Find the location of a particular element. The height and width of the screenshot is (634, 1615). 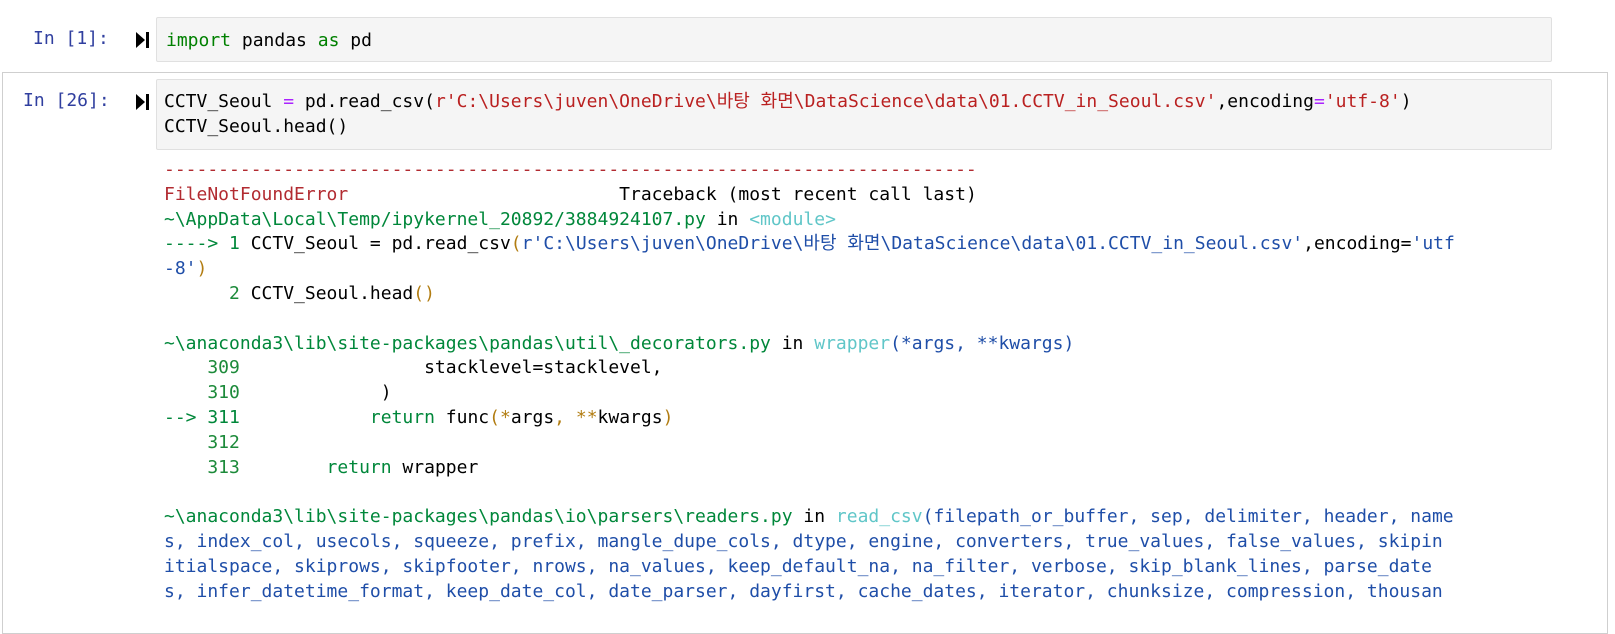

frame-code: args is located at coordinates (532, 417).